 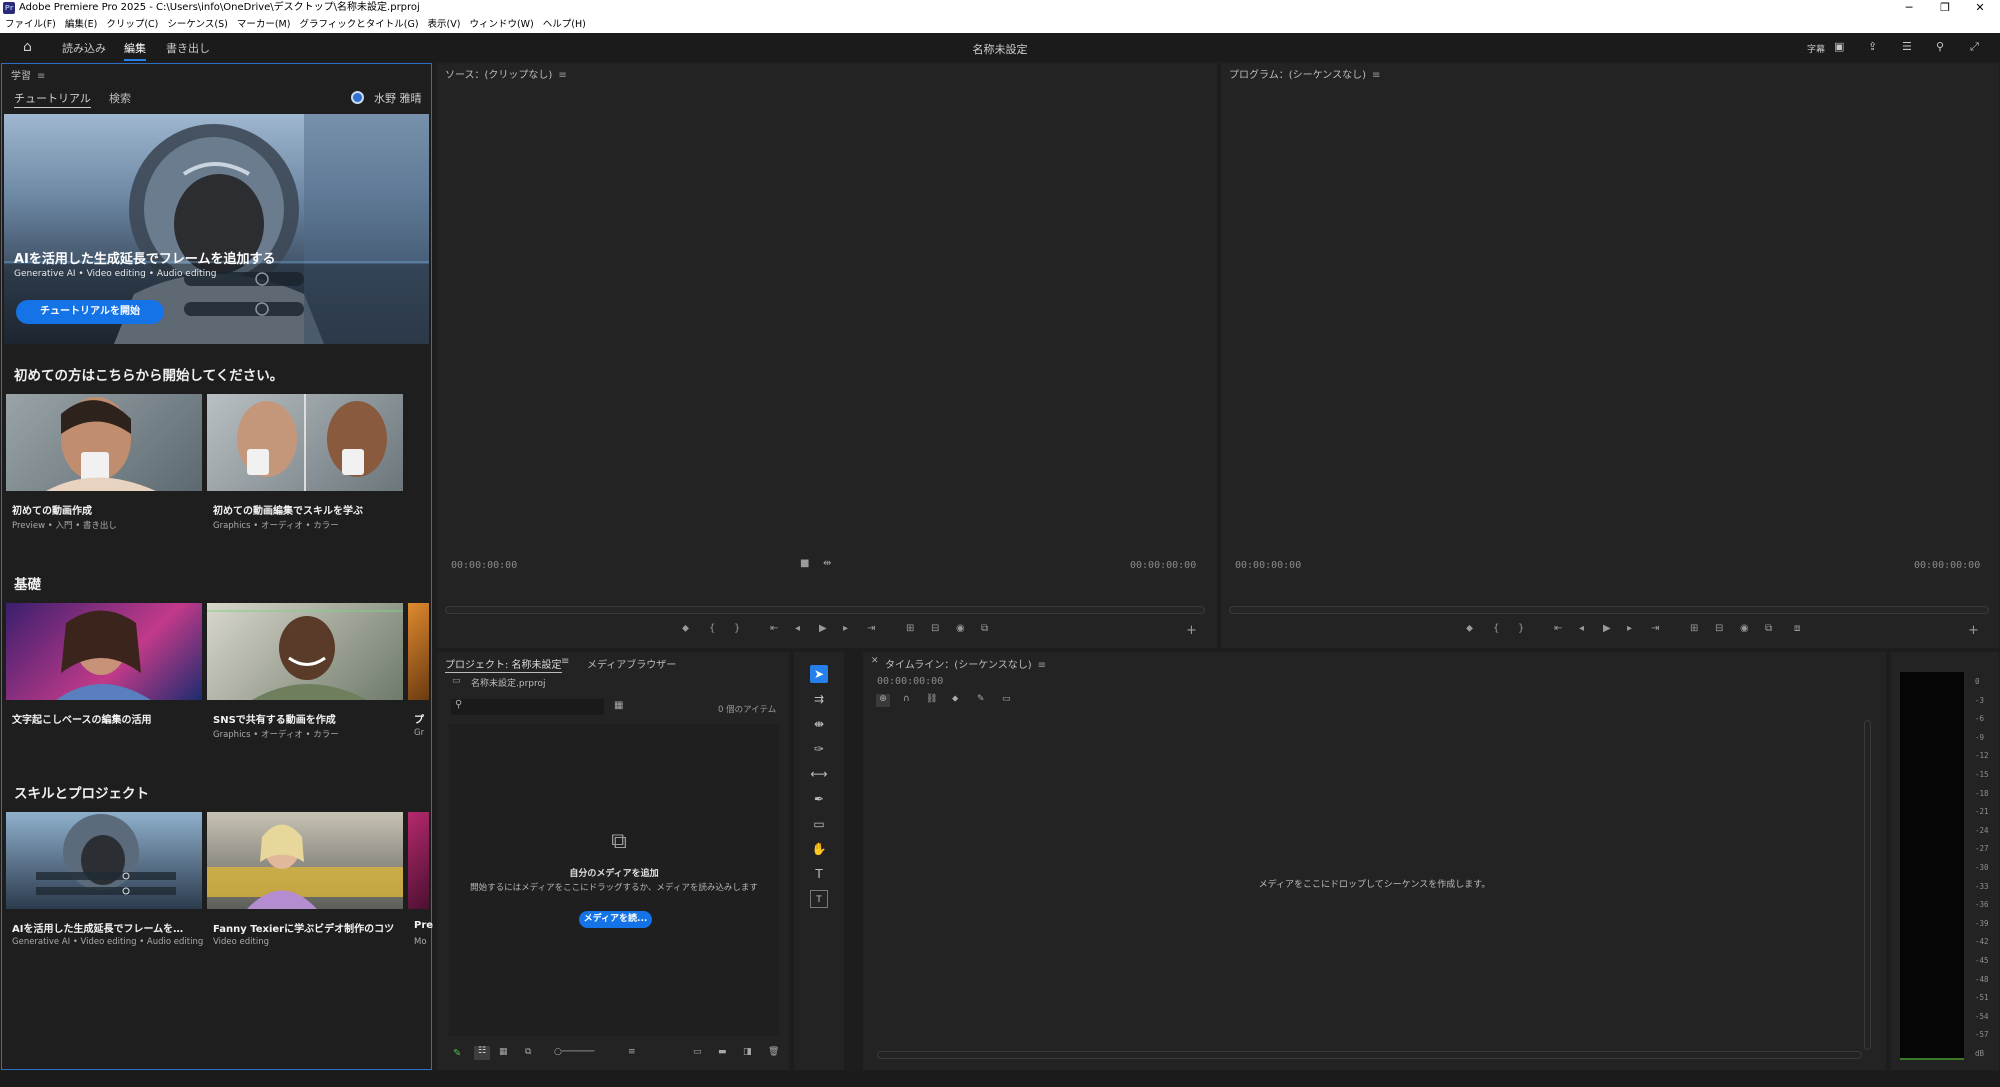 What do you see at coordinates (819, 849) in the screenshot?
I see `hand-icon: ✋` at bounding box center [819, 849].